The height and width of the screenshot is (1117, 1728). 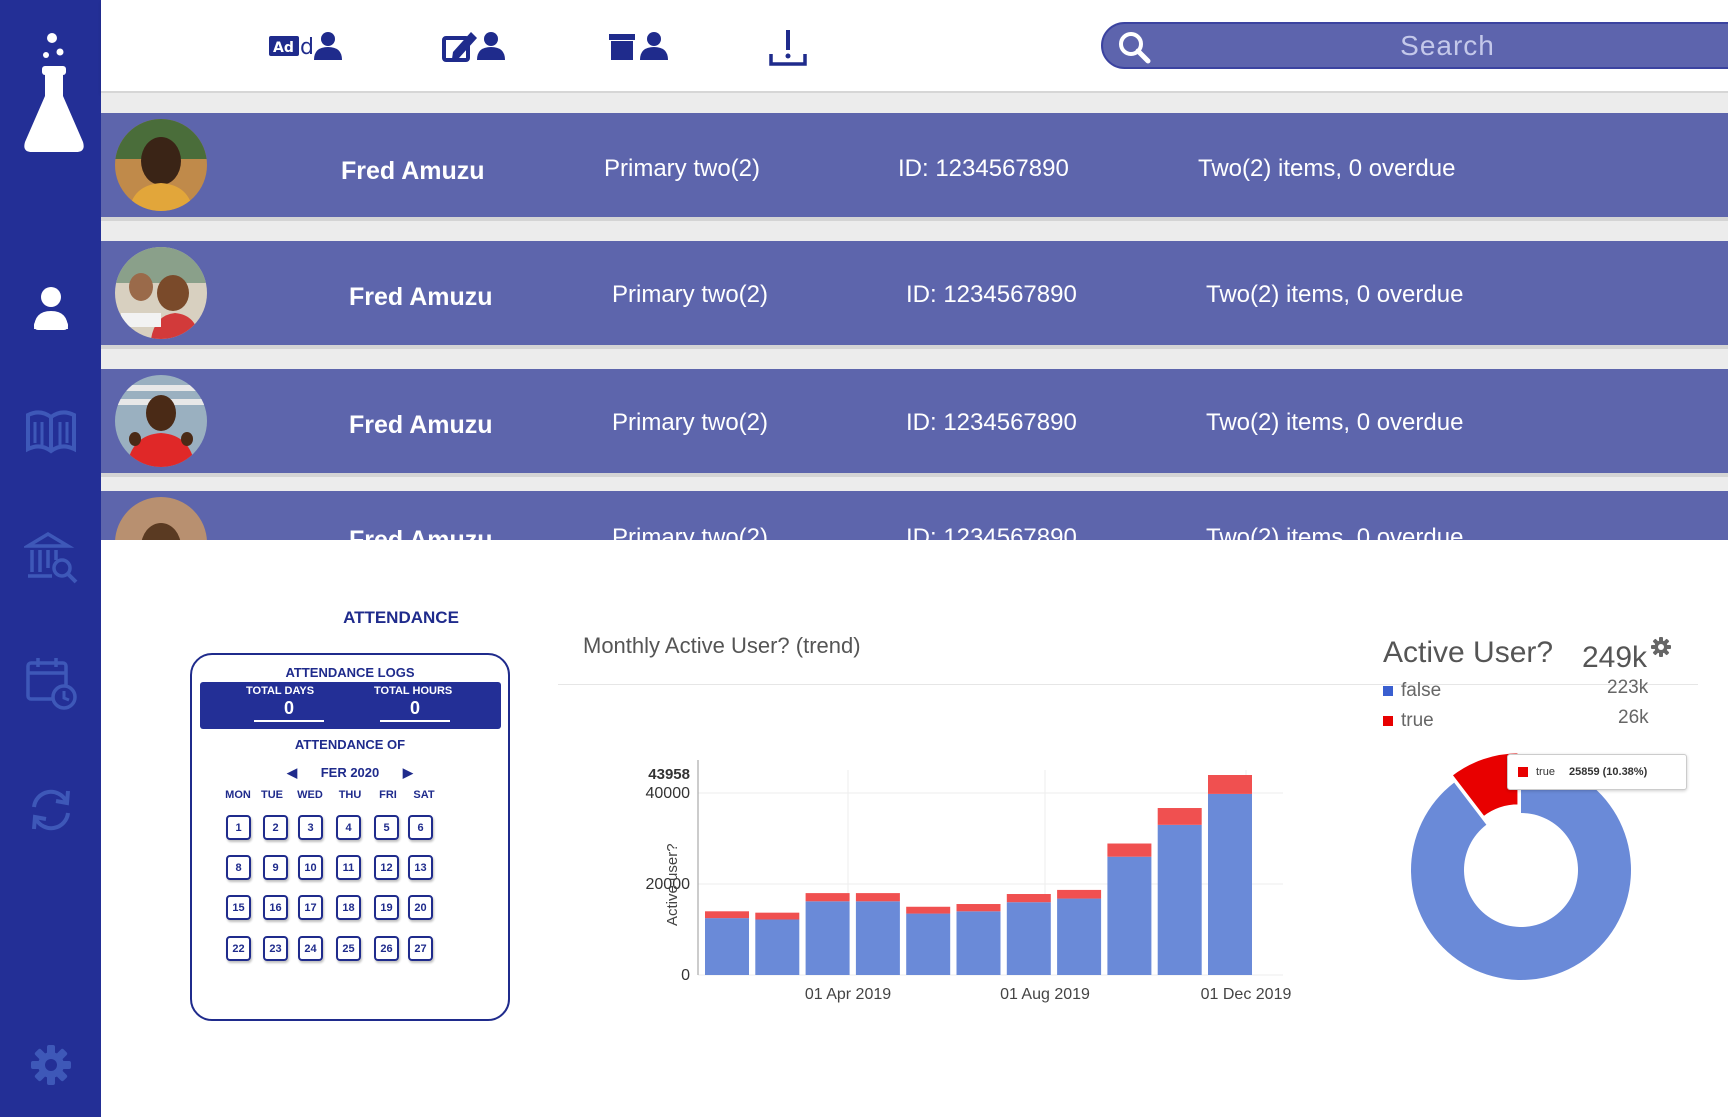 What do you see at coordinates (348, 827) in the screenshot?
I see `calendar-day: 4` at bounding box center [348, 827].